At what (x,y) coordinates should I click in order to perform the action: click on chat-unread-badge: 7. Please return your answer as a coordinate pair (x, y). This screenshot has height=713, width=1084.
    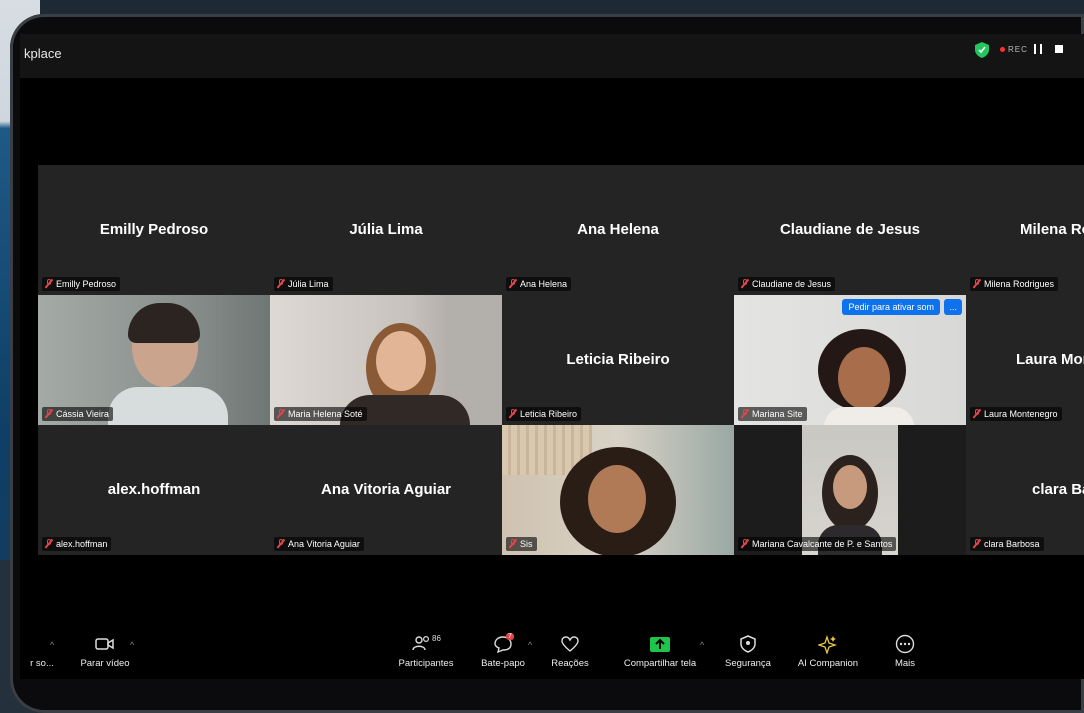
    Looking at the image, I should click on (510, 636).